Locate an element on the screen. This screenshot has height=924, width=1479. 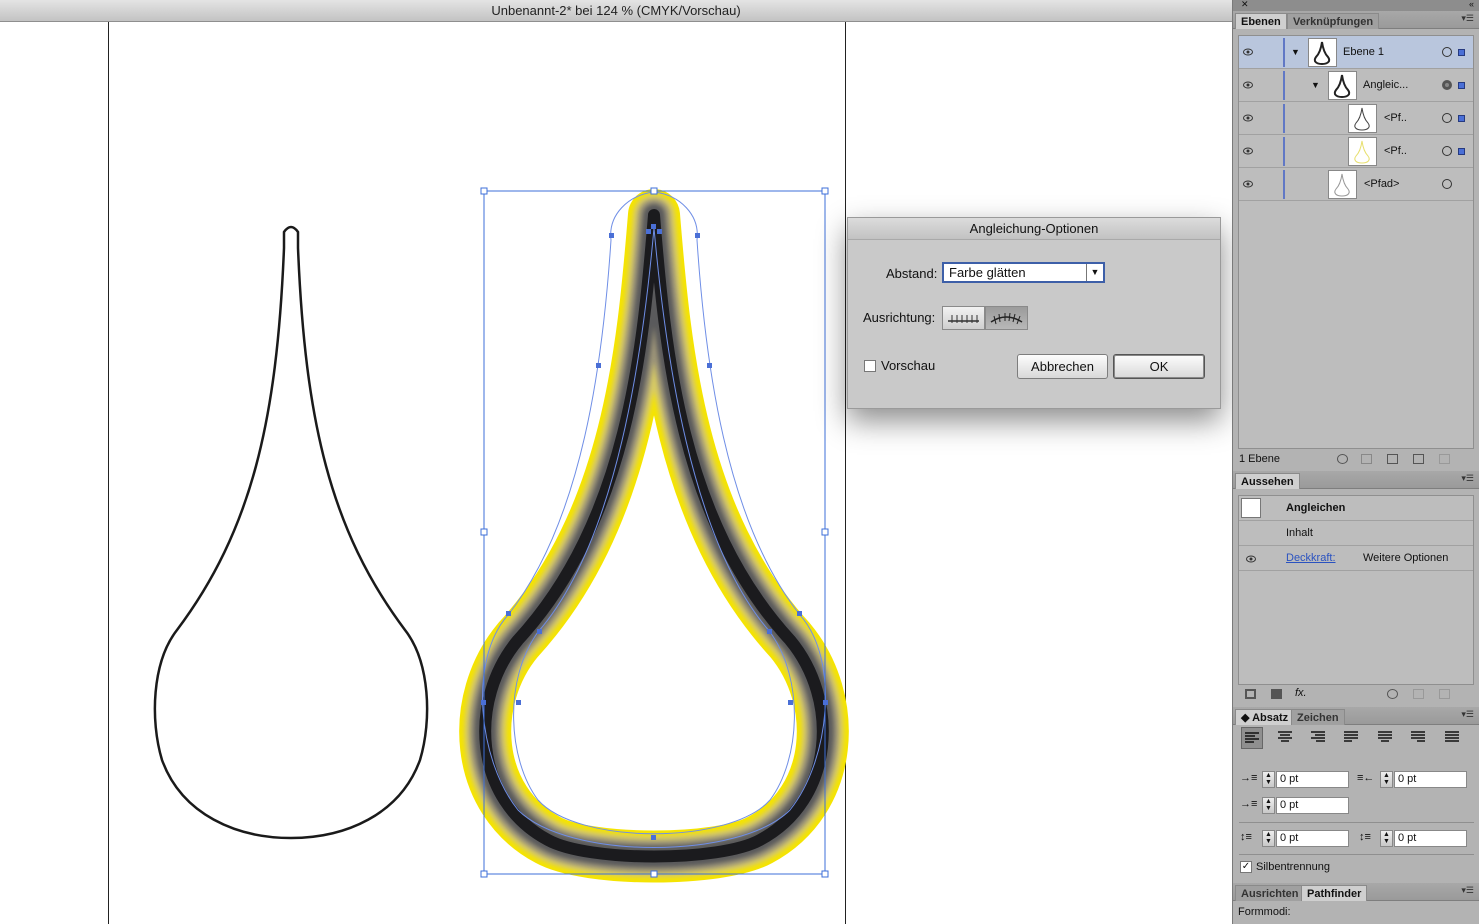
appearance-title-row: Angleichen is located at coordinates (1356, 508).